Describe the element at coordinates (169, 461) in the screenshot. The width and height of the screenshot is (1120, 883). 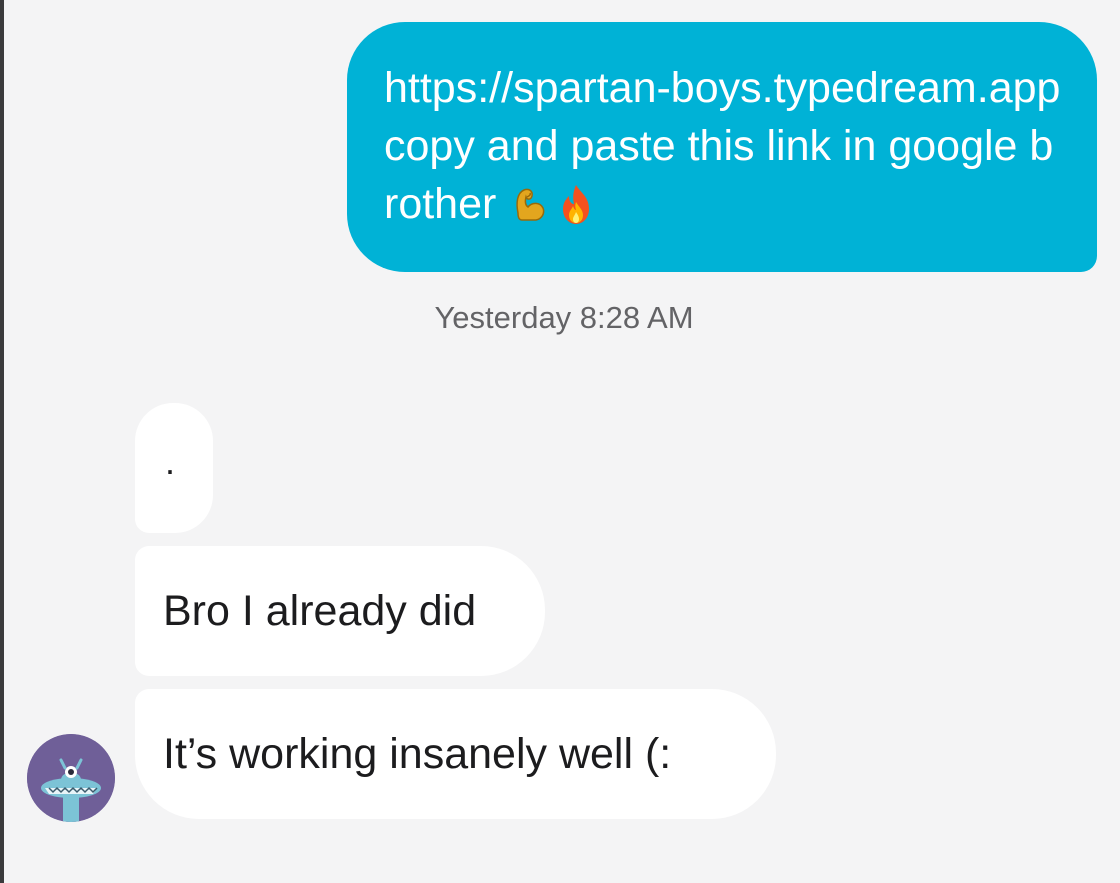
I see `incoming-message-text: .` at that location.